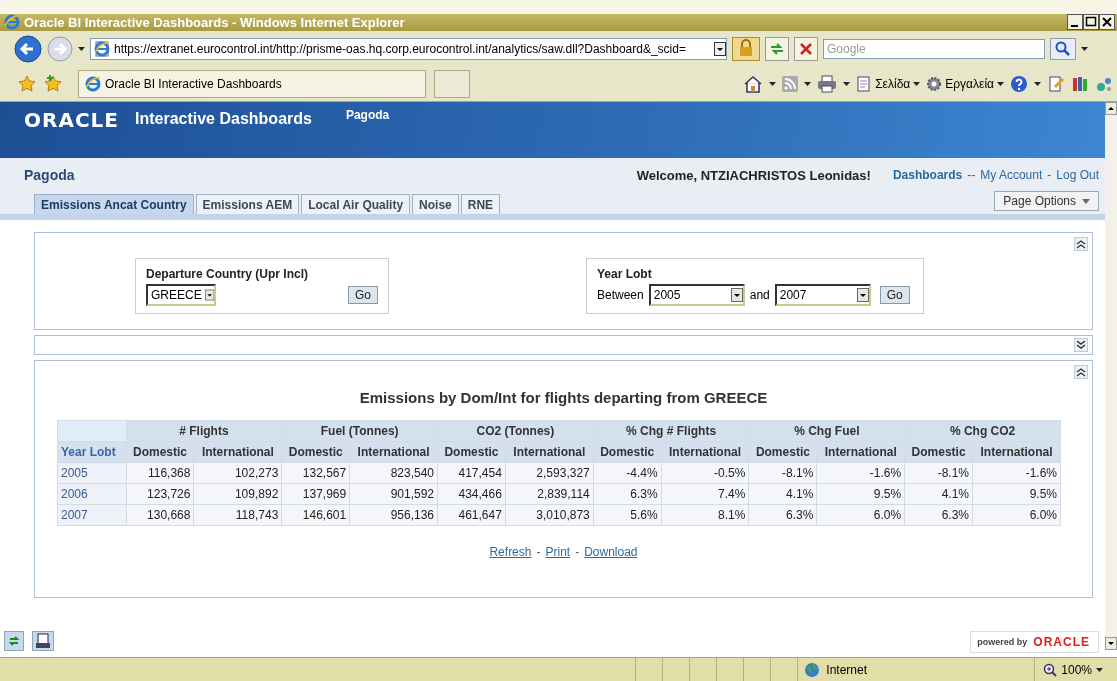 The width and height of the screenshot is (1117, 681). What do you see at coordinates (60, 49) in the screenshot?
I see `forward-button` at bounding box center [60, 49].